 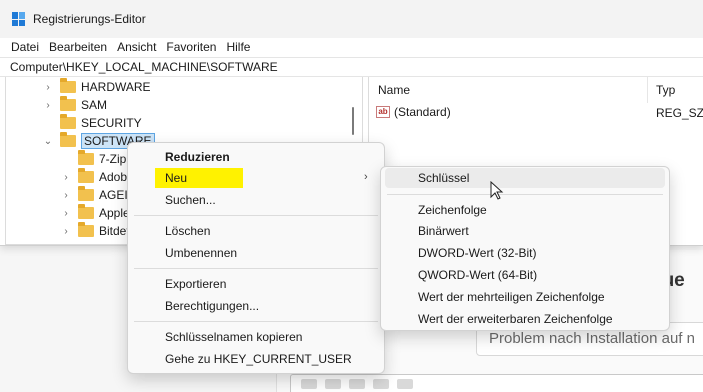 I want to click on tree-item-bitdef: › Bitdef, so click(x=95, y=231).